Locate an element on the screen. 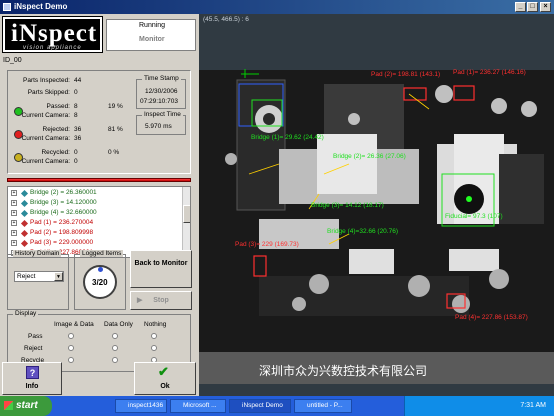 This screenshot has width=554, height=416. play-icon: ▶ is located at coordinates (140, 300).